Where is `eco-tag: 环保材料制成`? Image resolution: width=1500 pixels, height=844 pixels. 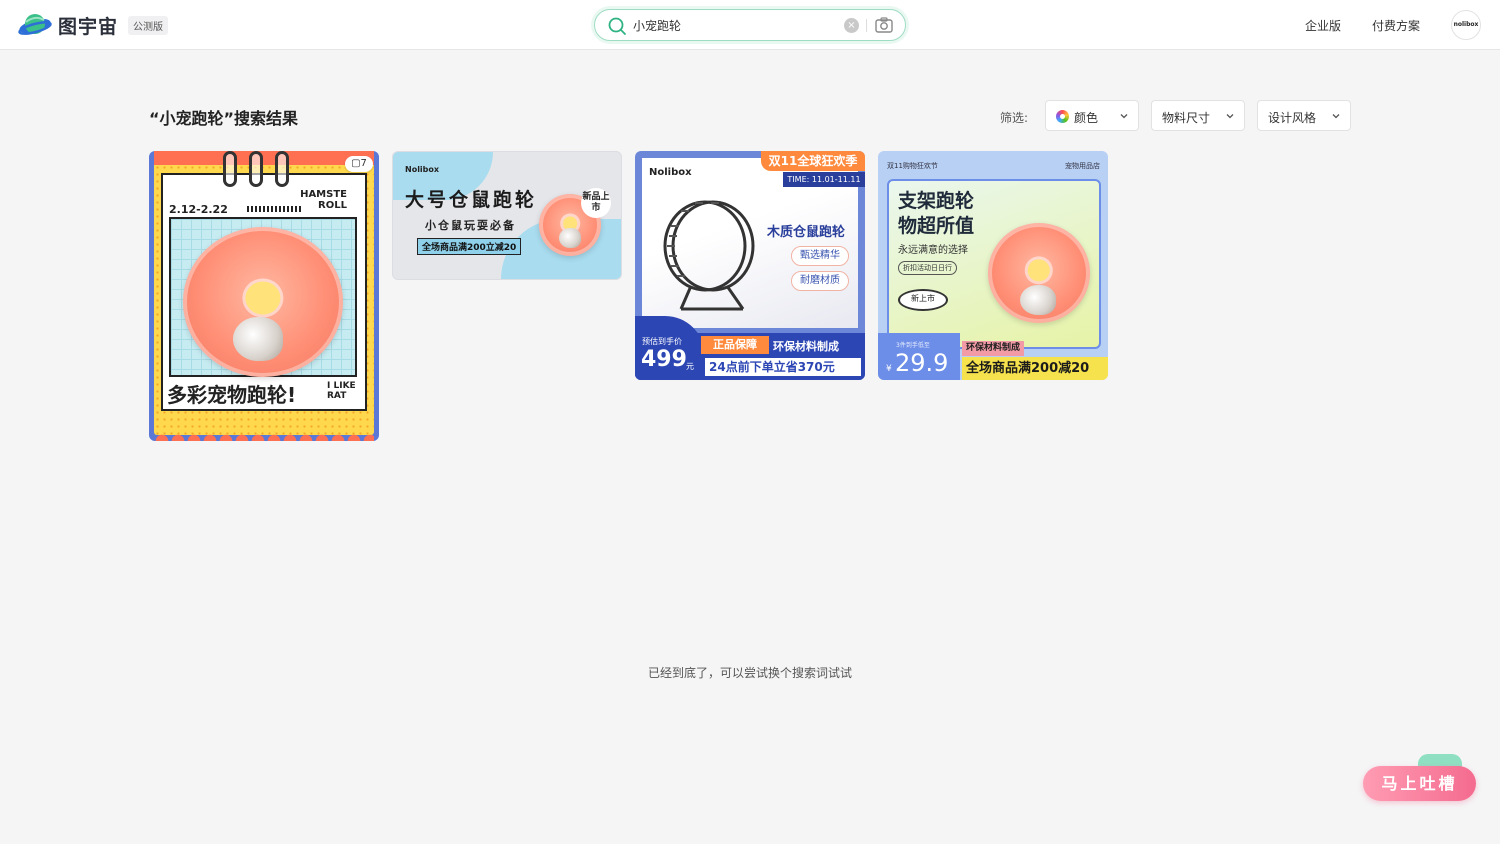
eco-tag: 环保材料制成 is located at coordinates (993, 348).